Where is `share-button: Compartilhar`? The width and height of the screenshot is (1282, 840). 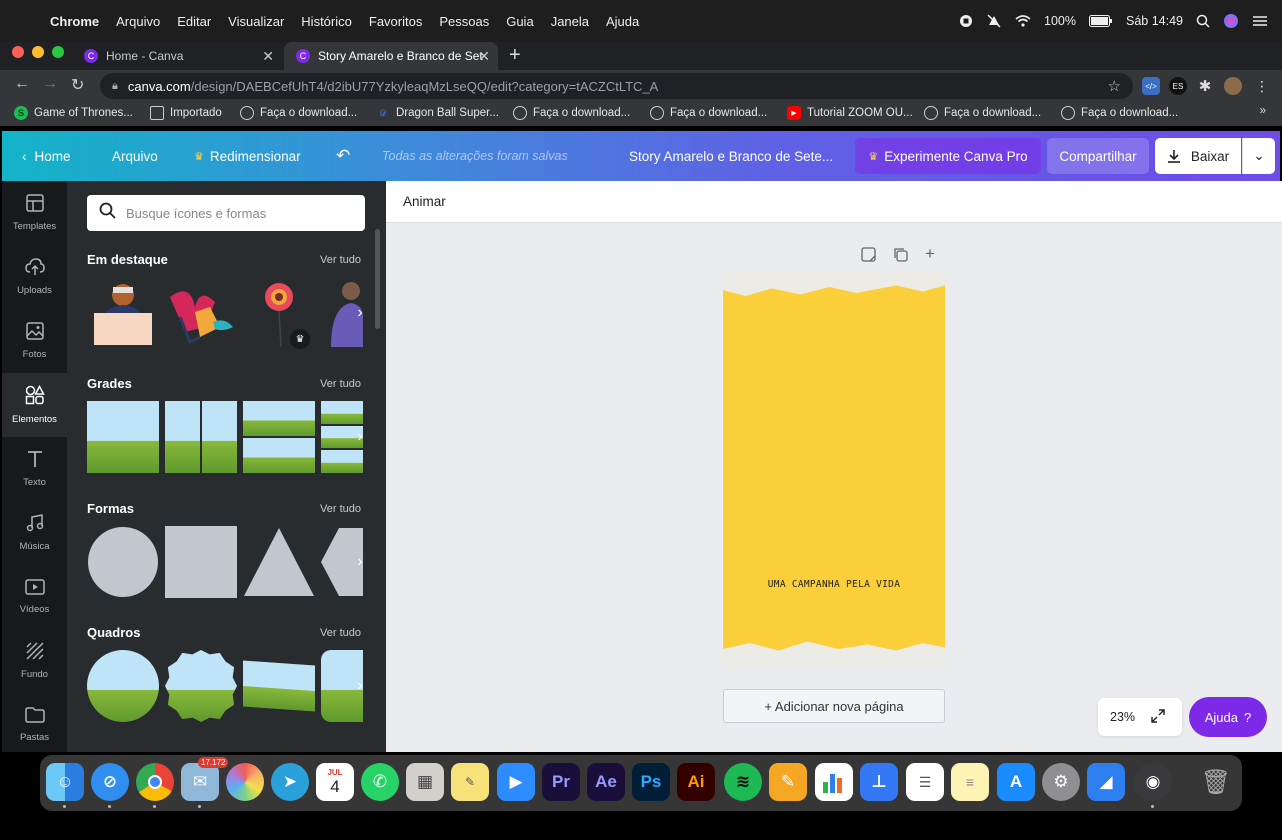 share-button: Compartilhar is located at coordinates (1098, 156).